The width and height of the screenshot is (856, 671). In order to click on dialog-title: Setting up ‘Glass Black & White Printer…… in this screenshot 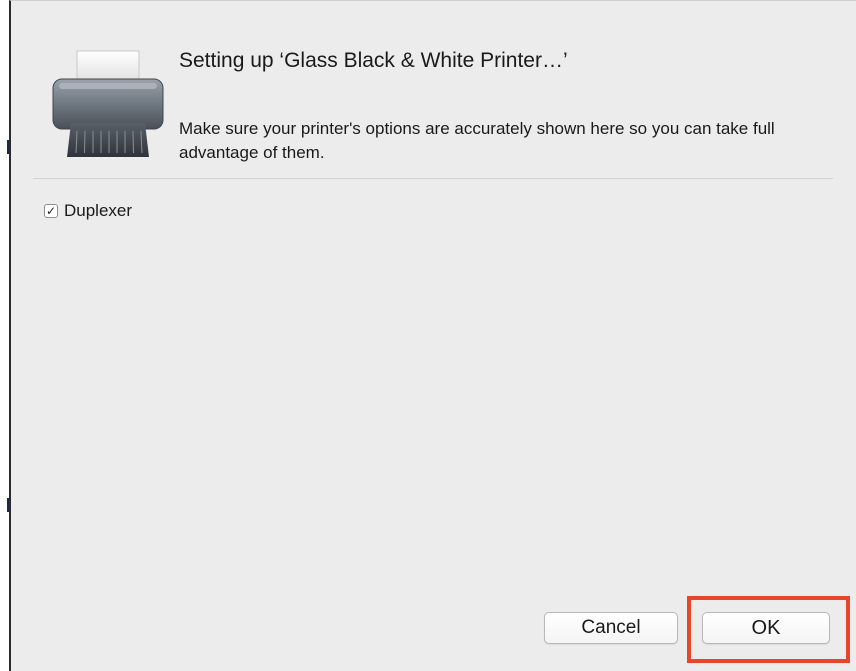, I will do `click(373, 60)`.